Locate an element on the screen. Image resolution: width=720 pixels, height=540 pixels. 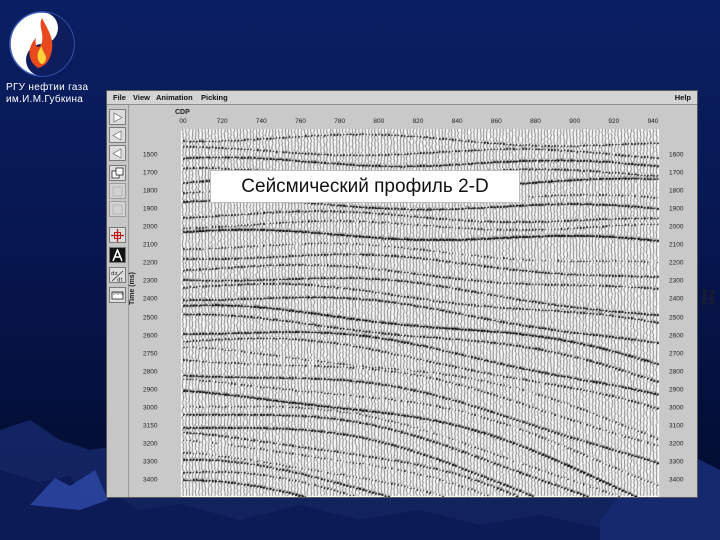
annotation-button is located at coordinates (117, 255).